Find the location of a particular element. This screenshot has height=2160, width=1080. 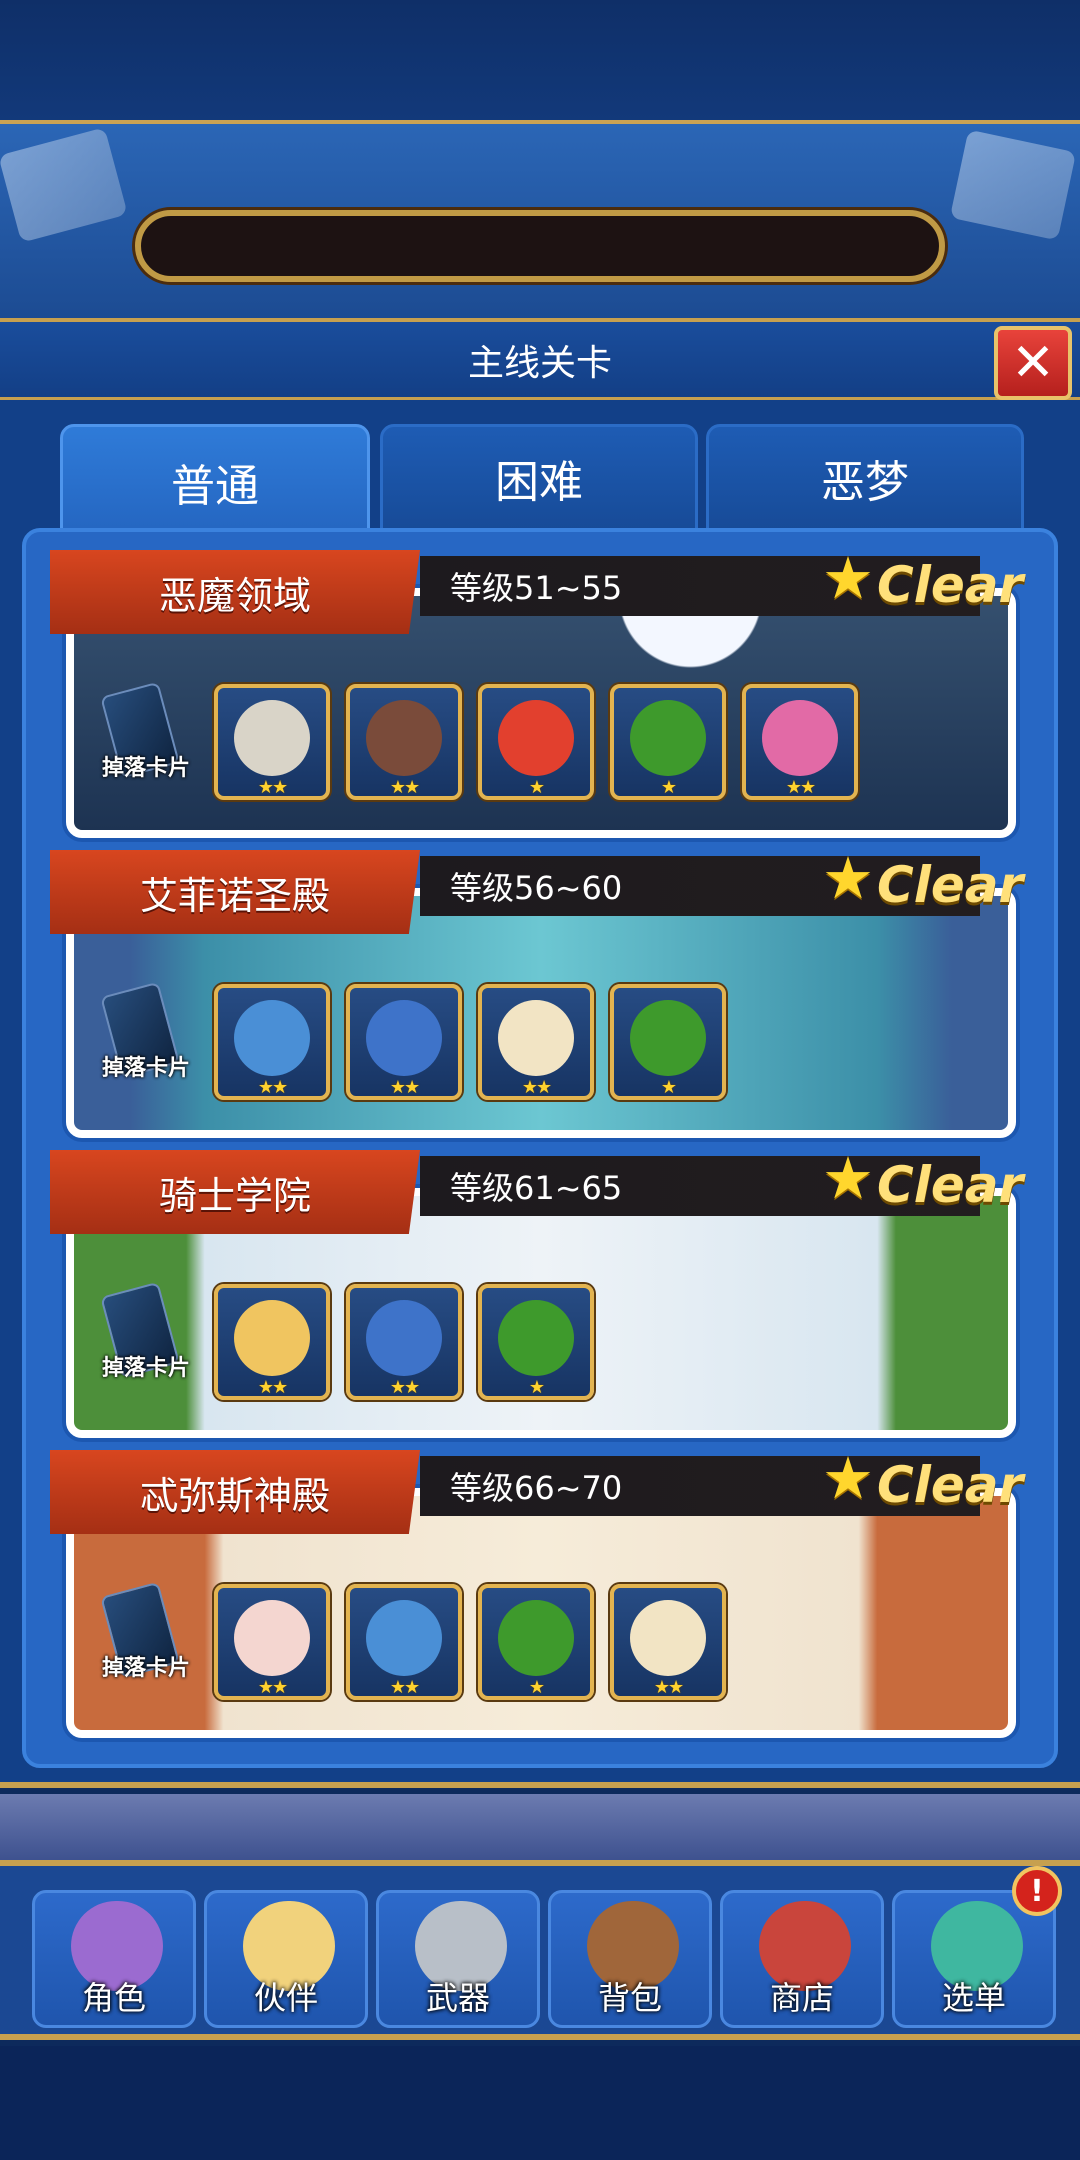

notification-badge: ! is located at coordinates (1037, 1891).